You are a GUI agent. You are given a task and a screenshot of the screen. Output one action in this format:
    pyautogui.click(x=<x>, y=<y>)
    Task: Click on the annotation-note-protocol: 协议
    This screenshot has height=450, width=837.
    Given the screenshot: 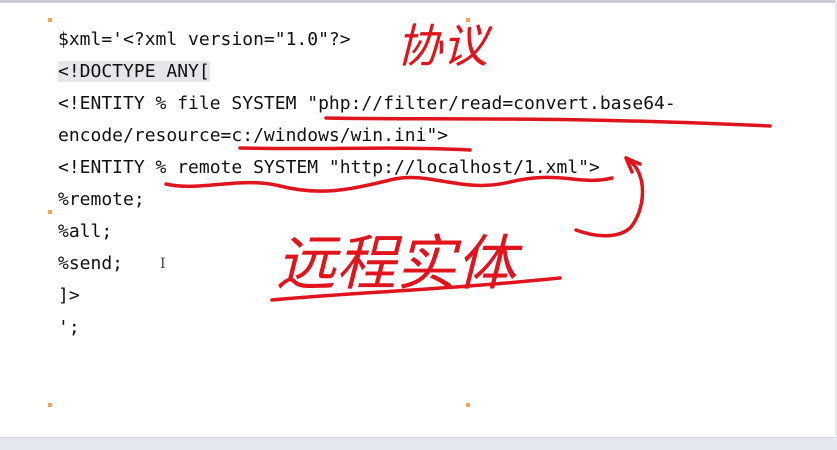 What is the action you would take?
    pyautogui.click(x=444, y=46)
    